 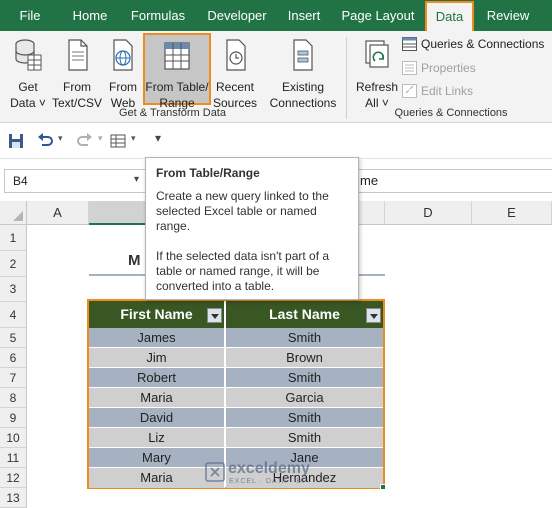 I want to click on row-header-11: 11, so click(x=13, y=458).